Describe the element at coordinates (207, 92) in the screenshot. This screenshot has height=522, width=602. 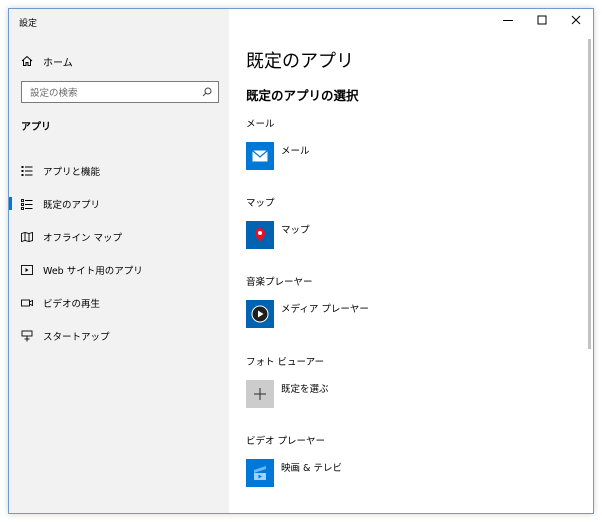
I see `search-icon` at that location.